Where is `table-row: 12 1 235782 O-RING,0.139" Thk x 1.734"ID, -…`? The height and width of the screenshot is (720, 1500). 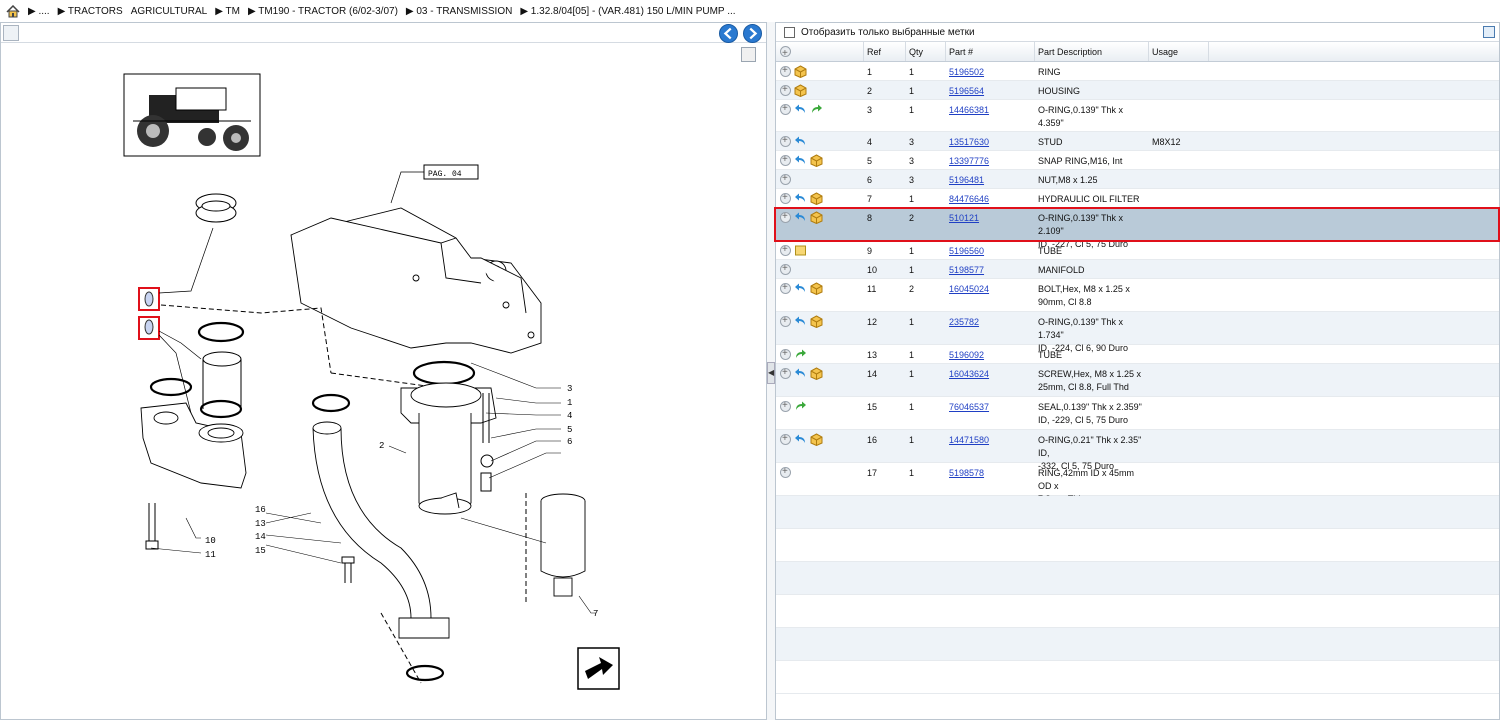 table-row: 12 1 235782 O-RING,0.139" Thk x 1.734"ID, -… is located at coordinates (1137, 332).